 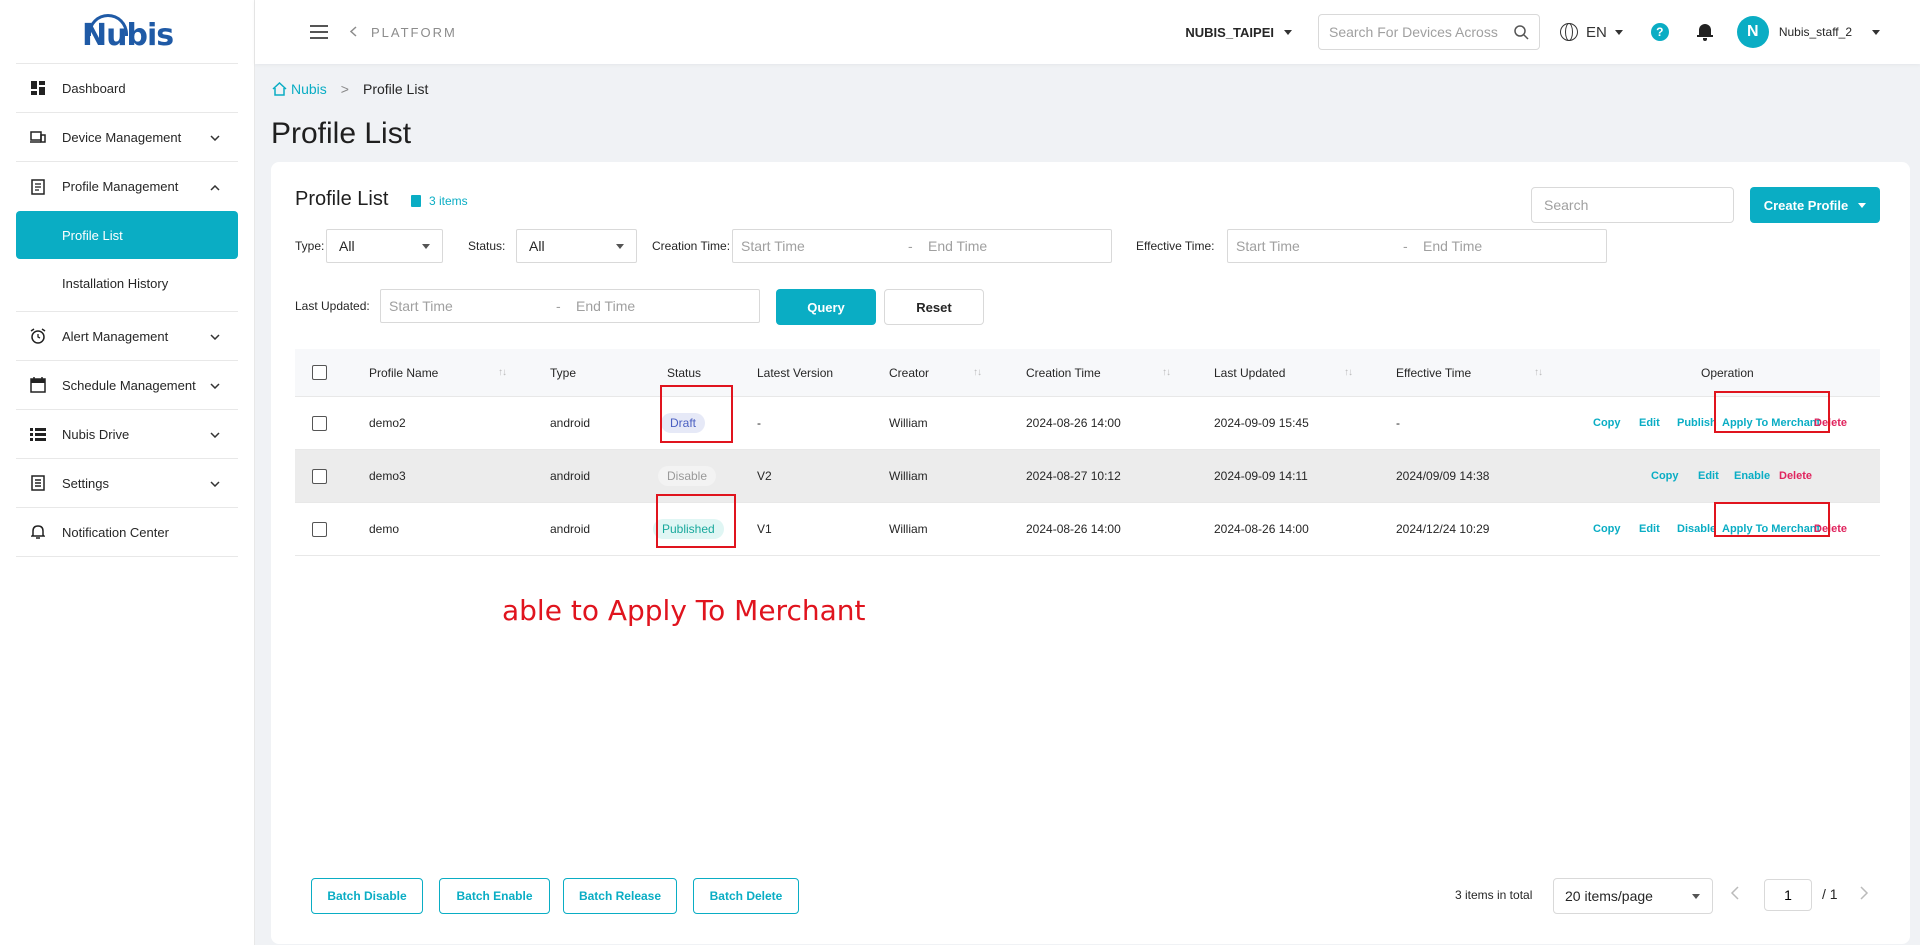 I want to click on create-profile-button: Create Profile, so click(x=1815, y=205).